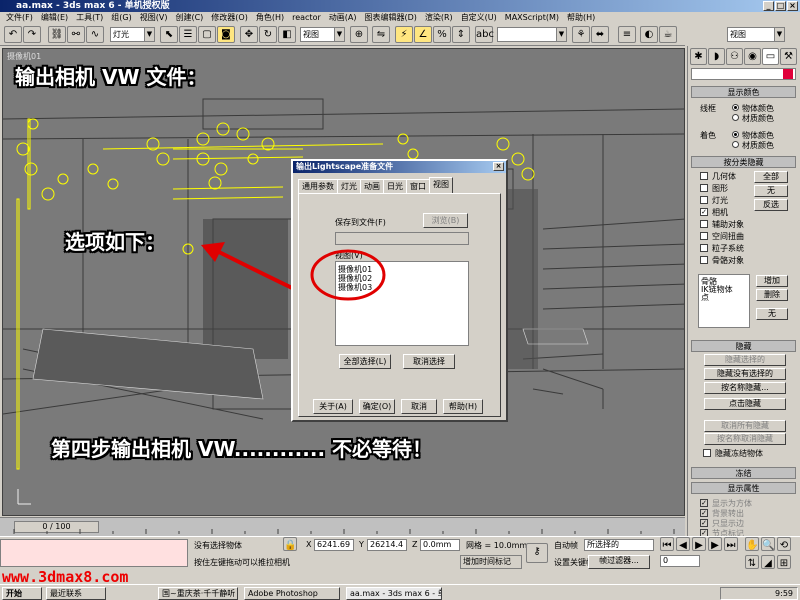  I want to click on ok-button: 确定(O), so click(377, 406).